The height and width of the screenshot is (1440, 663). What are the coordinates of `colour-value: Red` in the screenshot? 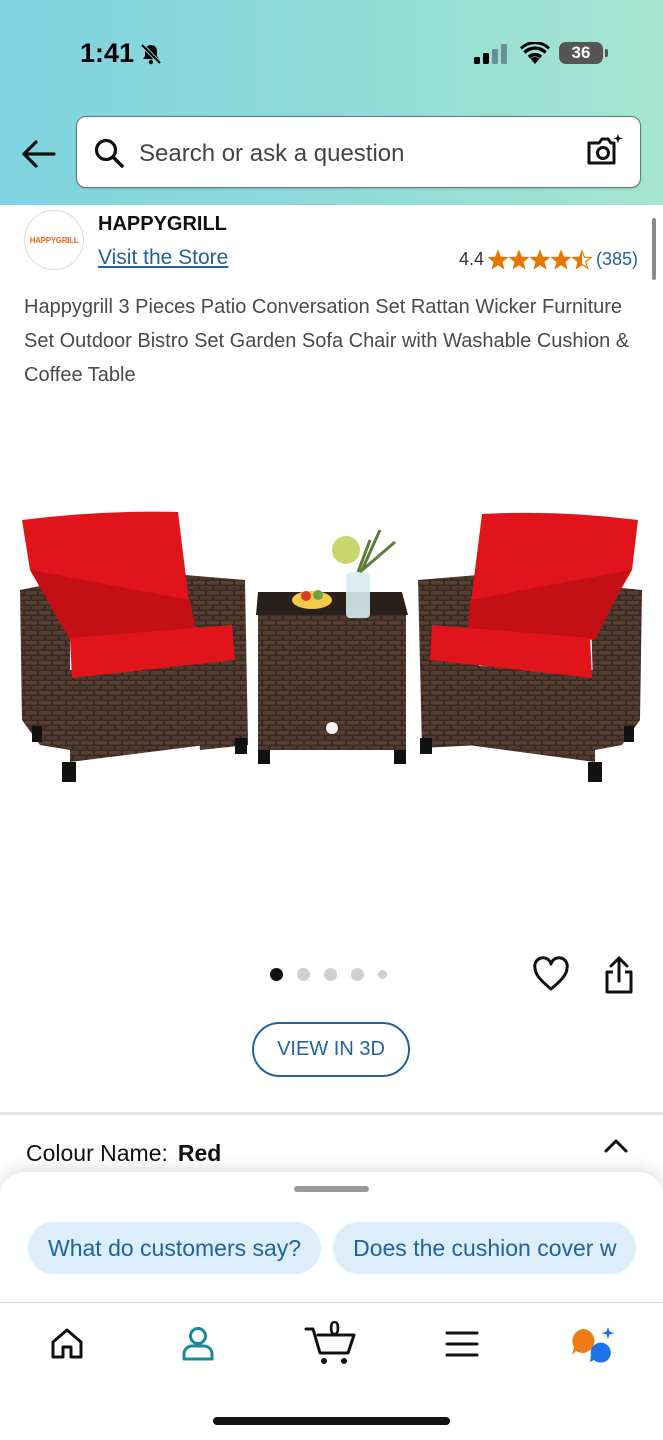 It's located at (199, 1153).